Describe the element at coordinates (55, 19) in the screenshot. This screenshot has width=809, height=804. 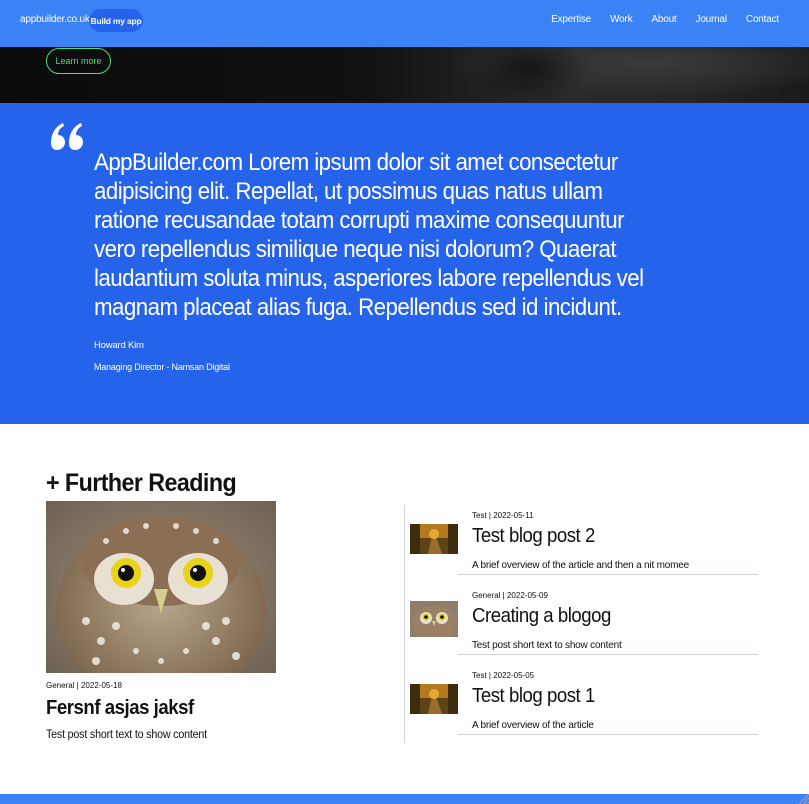
I see `brand-link: appbuilder.co.uk` at that location.